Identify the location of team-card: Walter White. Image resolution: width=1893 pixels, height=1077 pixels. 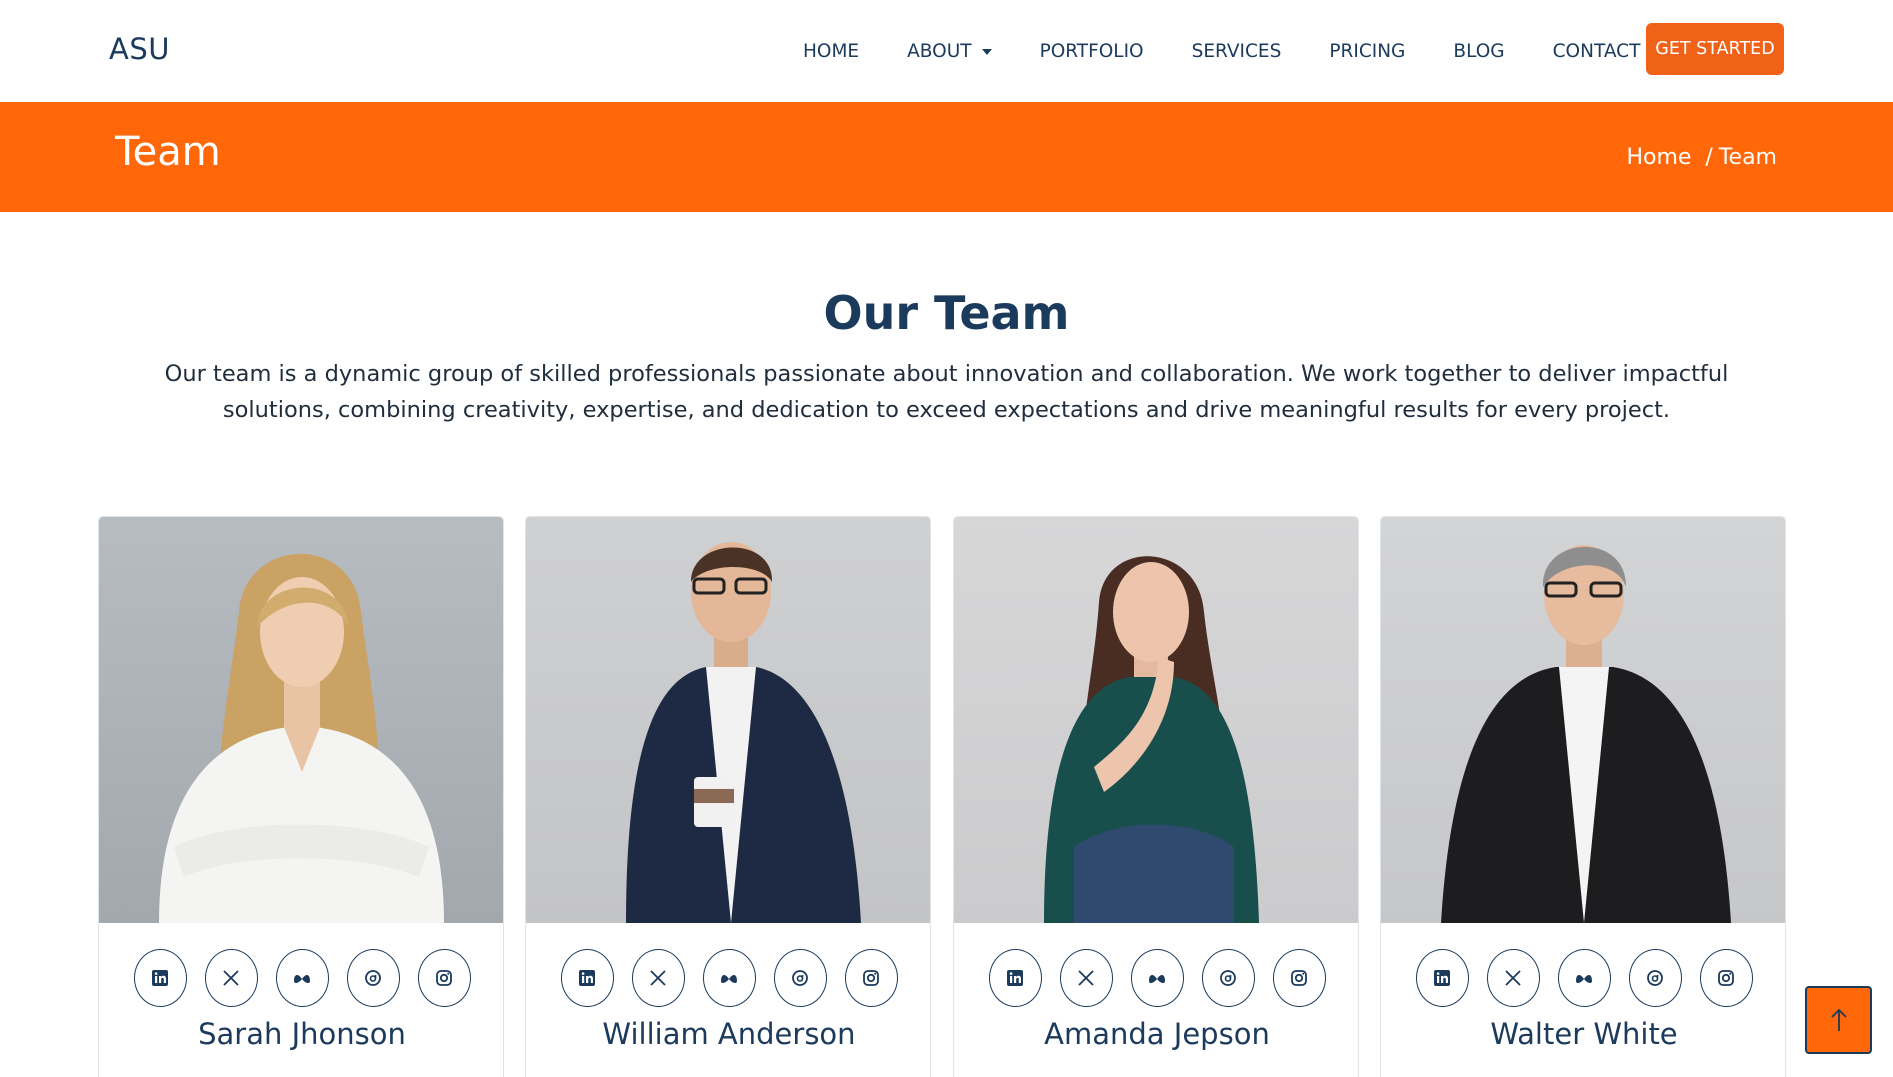
(1583, 796).